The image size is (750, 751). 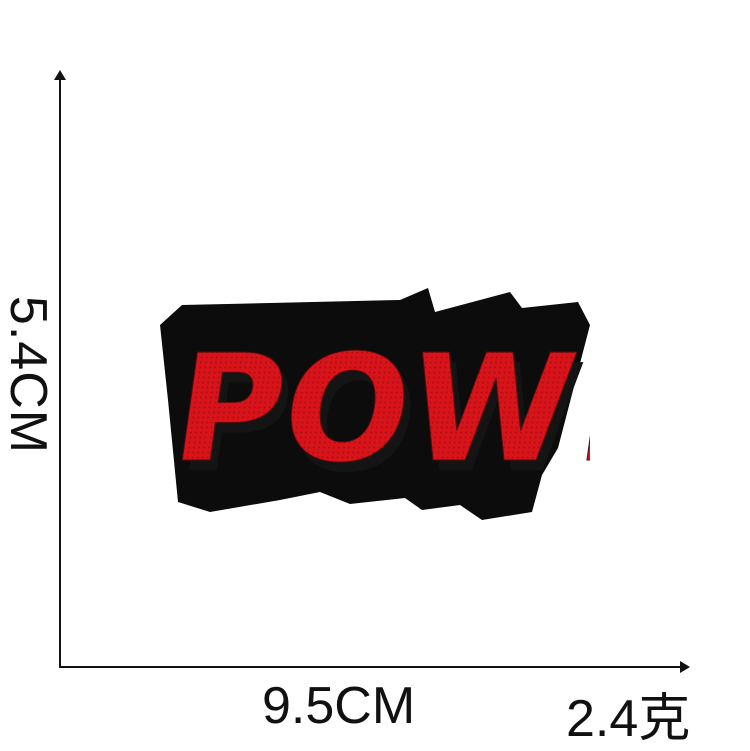 I want to click on vertical-arrow-head, so click(x=60, y=75).